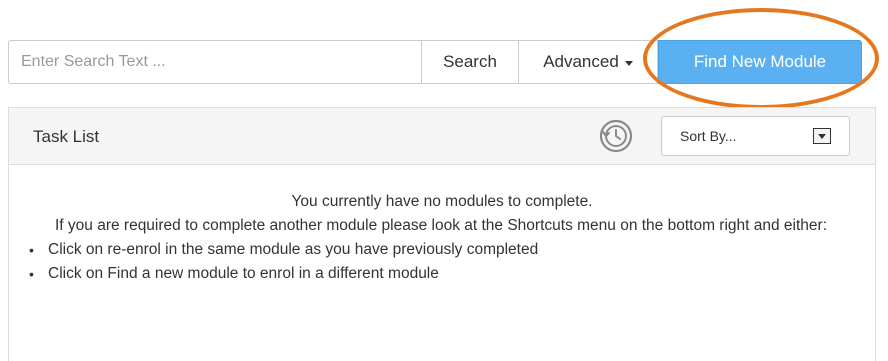 The height and width of the screenshot is (361, 888). I want to click on task-list-title: Task List, so click(66, 136).